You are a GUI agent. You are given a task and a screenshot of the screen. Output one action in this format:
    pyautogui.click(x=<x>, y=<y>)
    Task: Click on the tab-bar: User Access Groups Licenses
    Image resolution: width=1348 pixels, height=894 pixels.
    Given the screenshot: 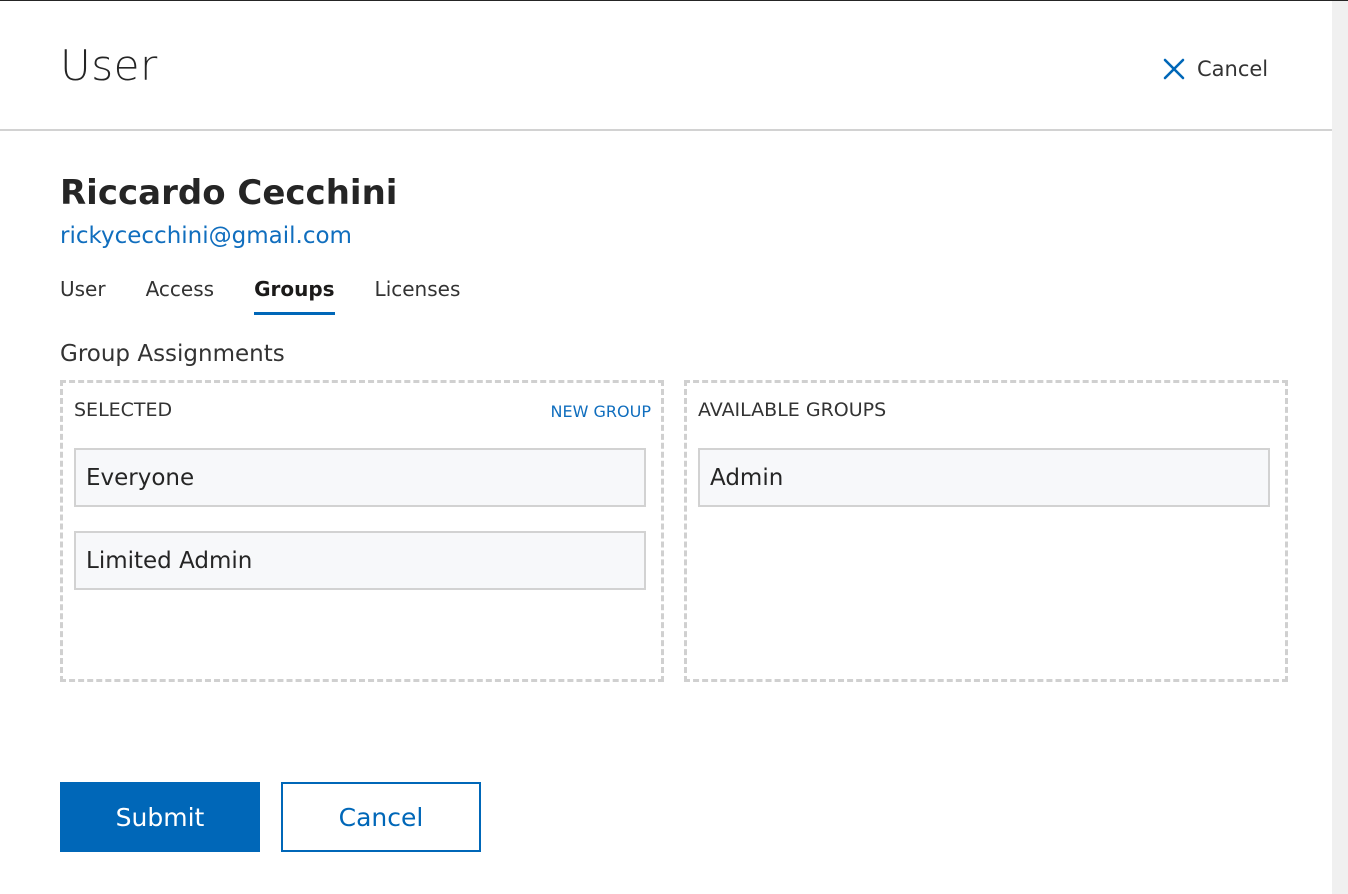 What is the action you would take?
    pyautogui.click(x=280, y=297)
    